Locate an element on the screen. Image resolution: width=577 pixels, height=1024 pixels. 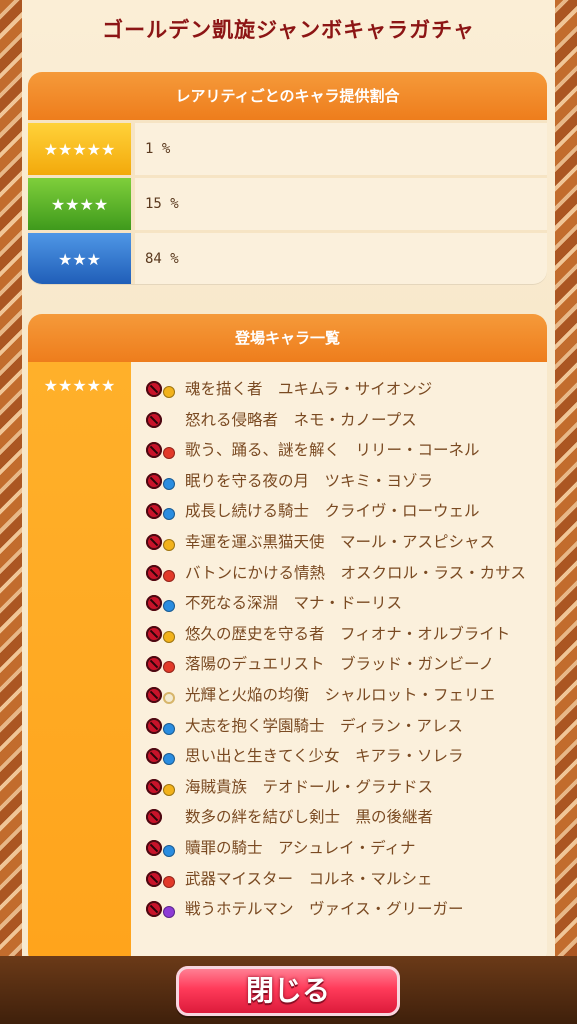
page-title: ゴールデン凱旋ジャンボキャラガチャ is located at coordinates (288, 30).